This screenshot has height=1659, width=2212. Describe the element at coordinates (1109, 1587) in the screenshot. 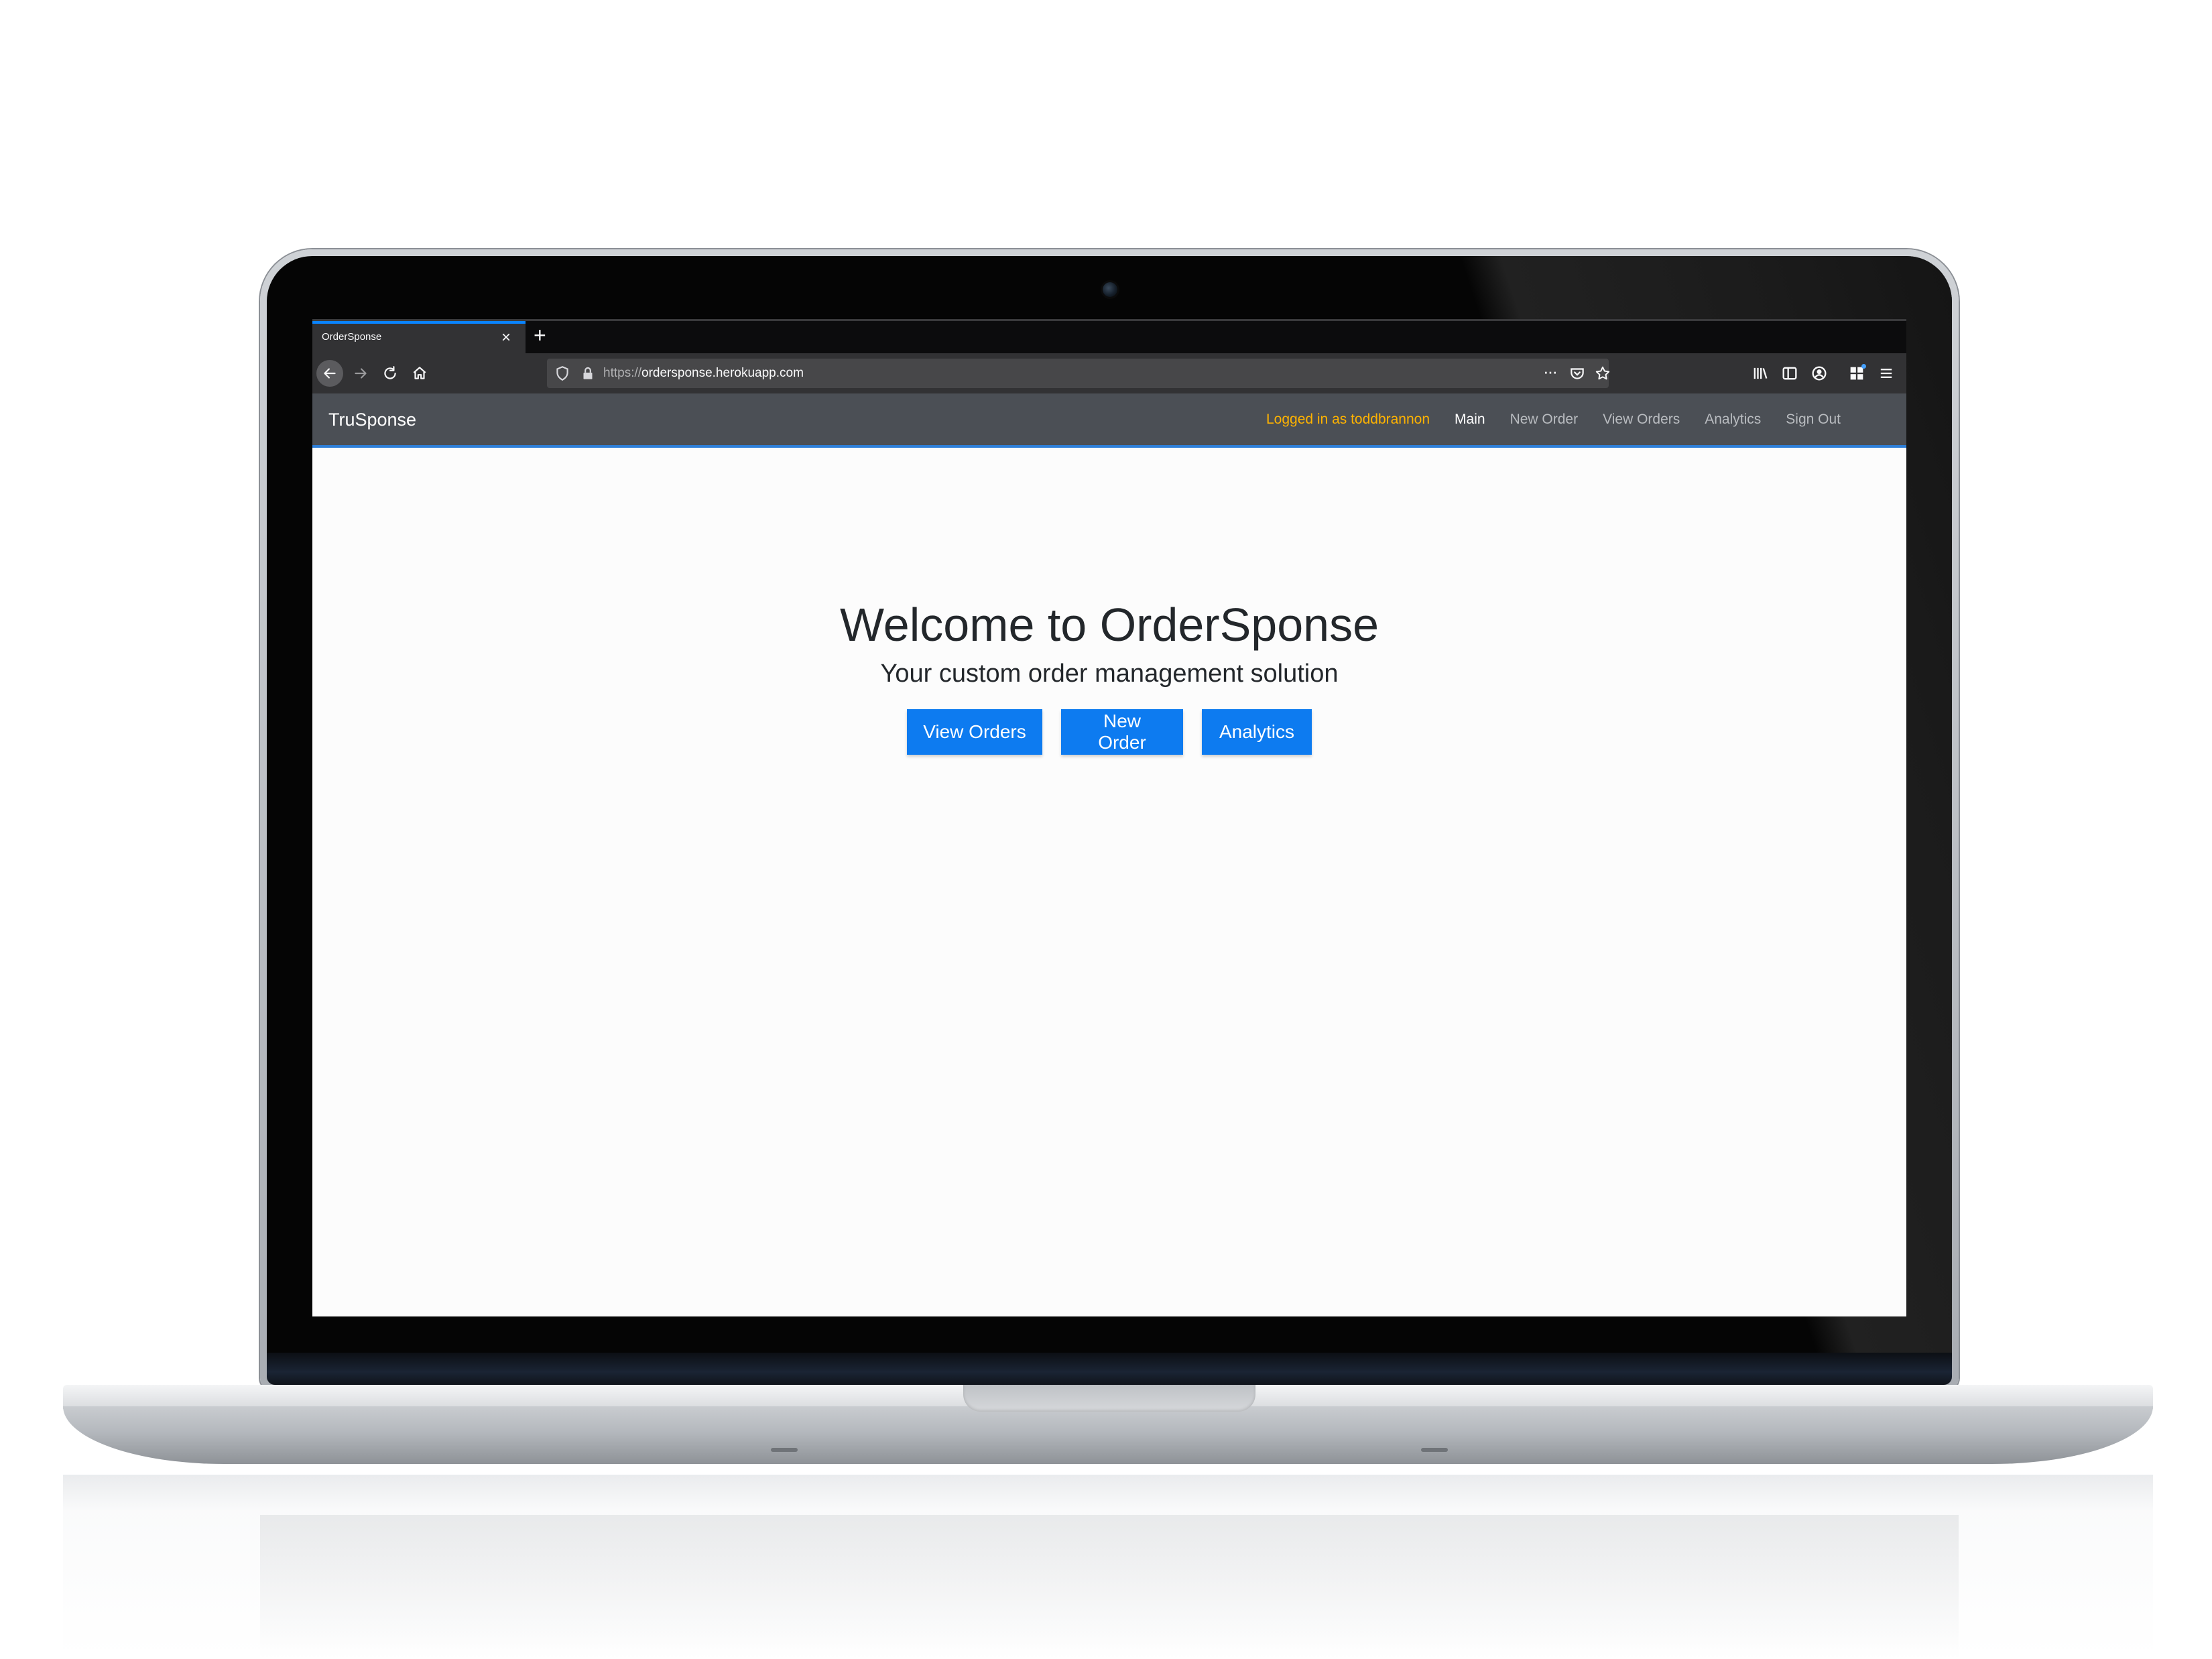

I see `lid-reflection` at that location.